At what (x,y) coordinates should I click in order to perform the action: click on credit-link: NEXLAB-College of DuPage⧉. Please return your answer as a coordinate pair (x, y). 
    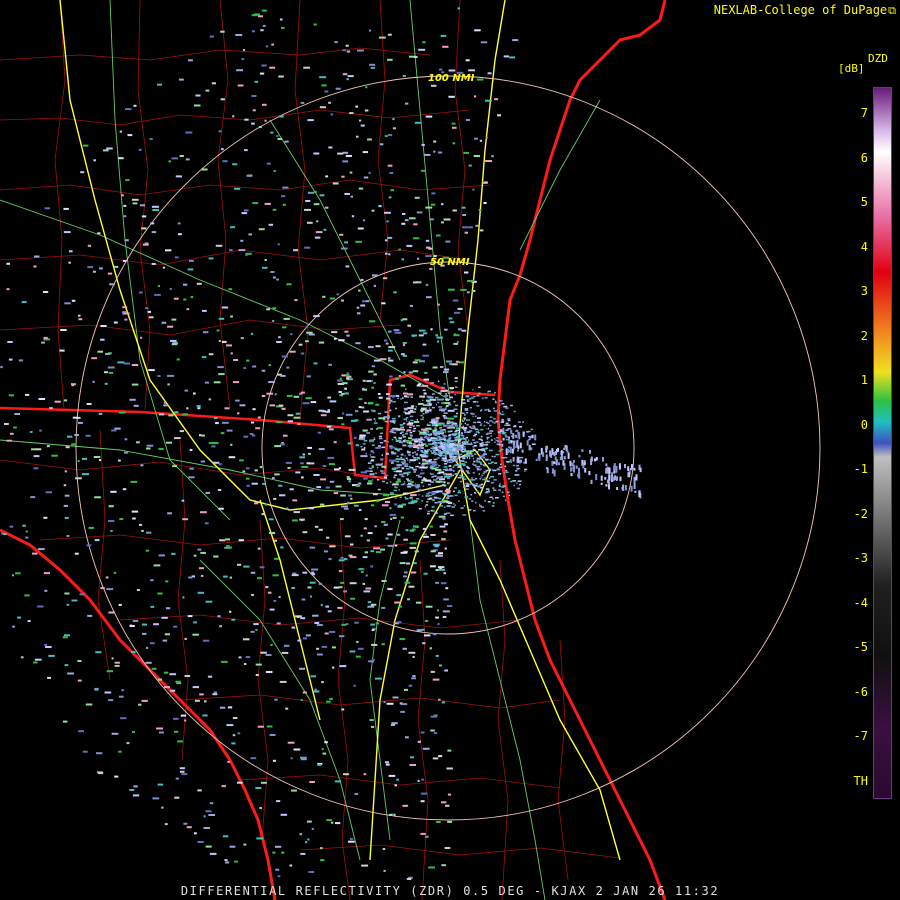
    Looking at the image, I should click on (805, 10).